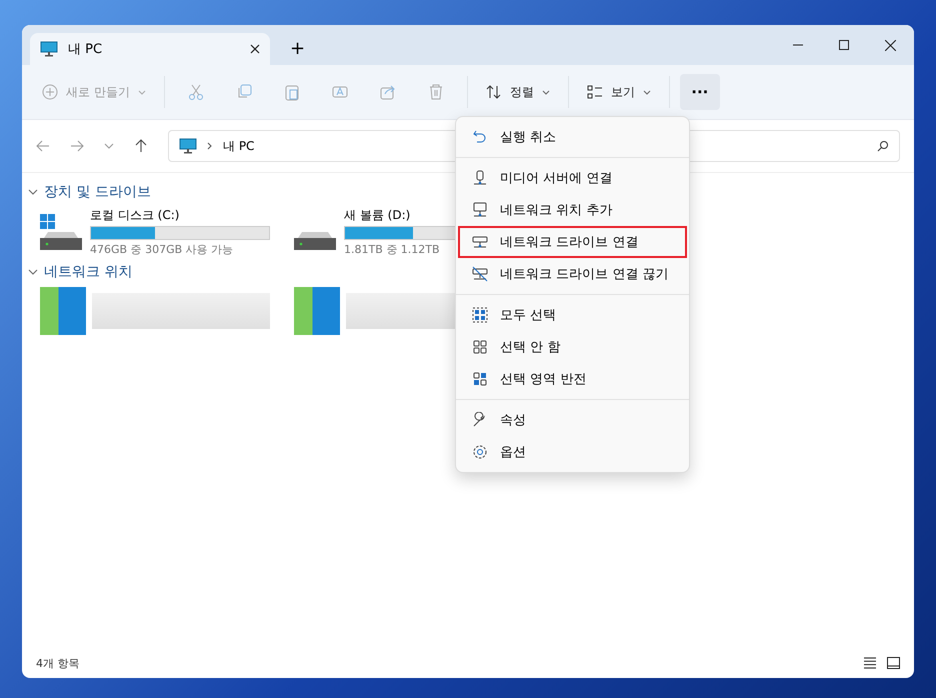 The width and height of the screenshot is (936, 698). I want to click on network-drive-icon, so click(480, 242).